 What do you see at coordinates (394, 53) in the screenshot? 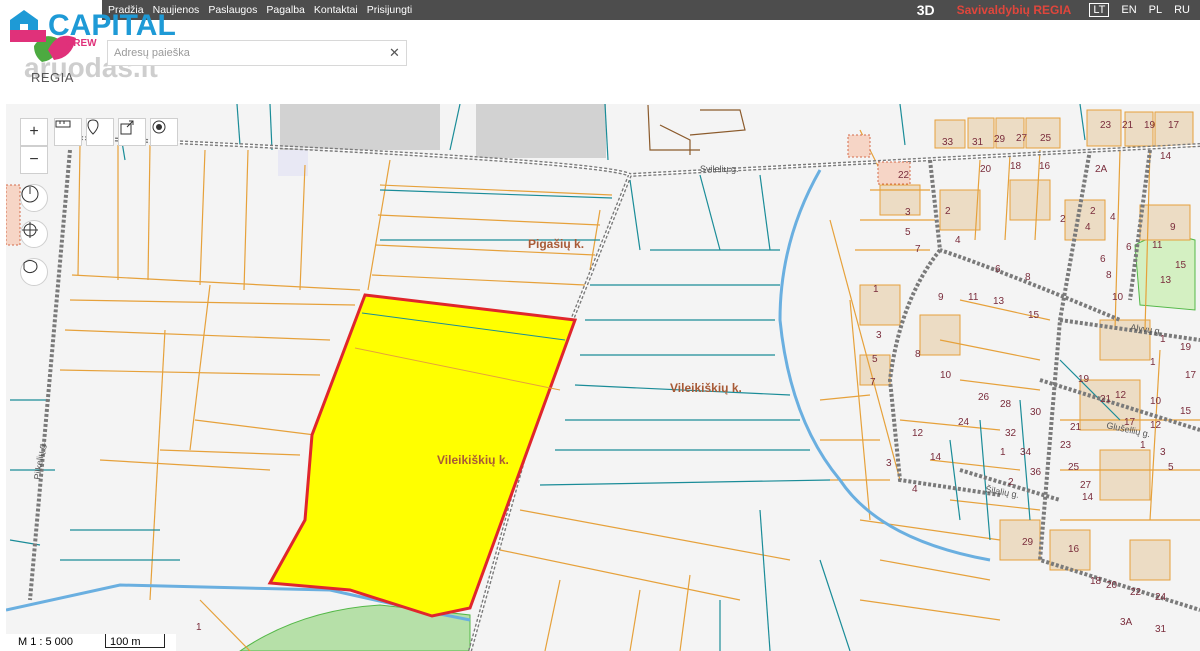
I see `clear-search-icon: ✕` at bounding box center [394, 53].